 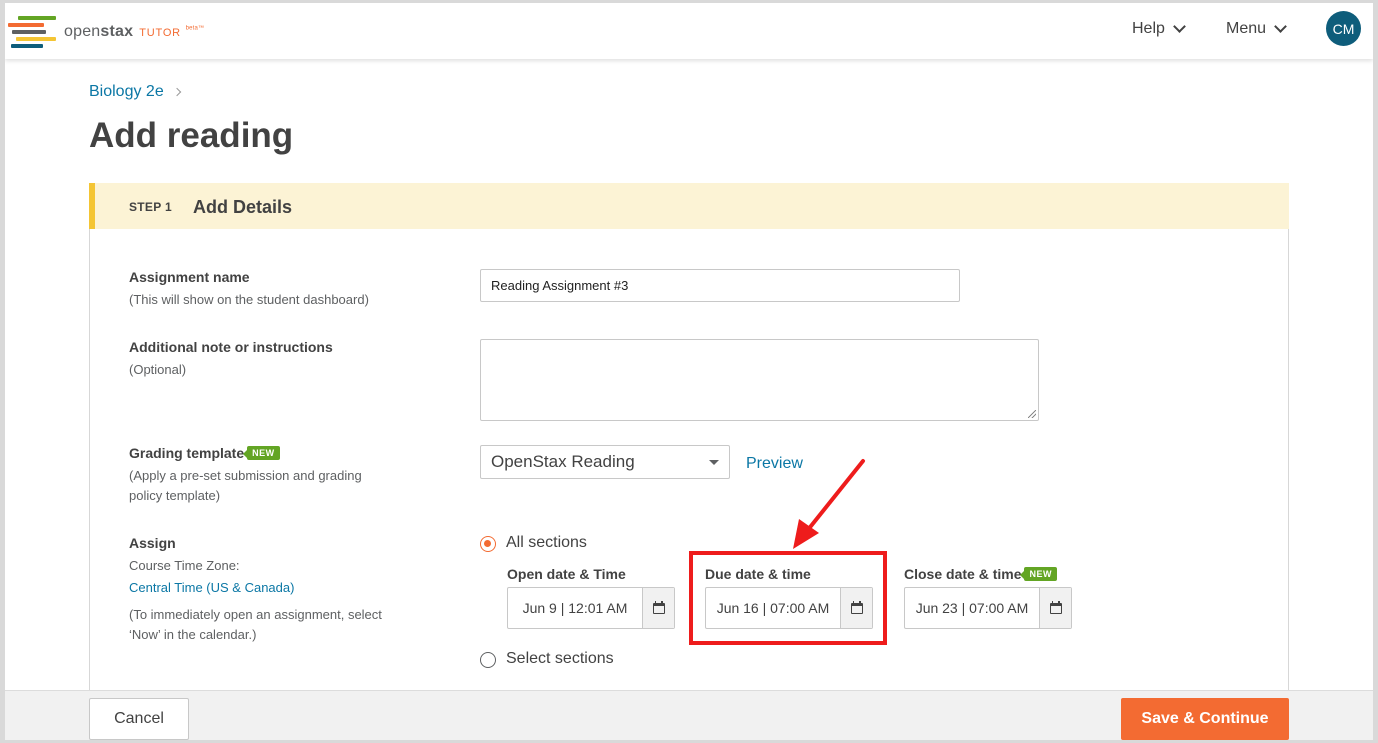 What do you see at coordinates (187, 453) in the screenshot?
I see `grading-template-label-text: Grading template` at bounding box center [187, 453].